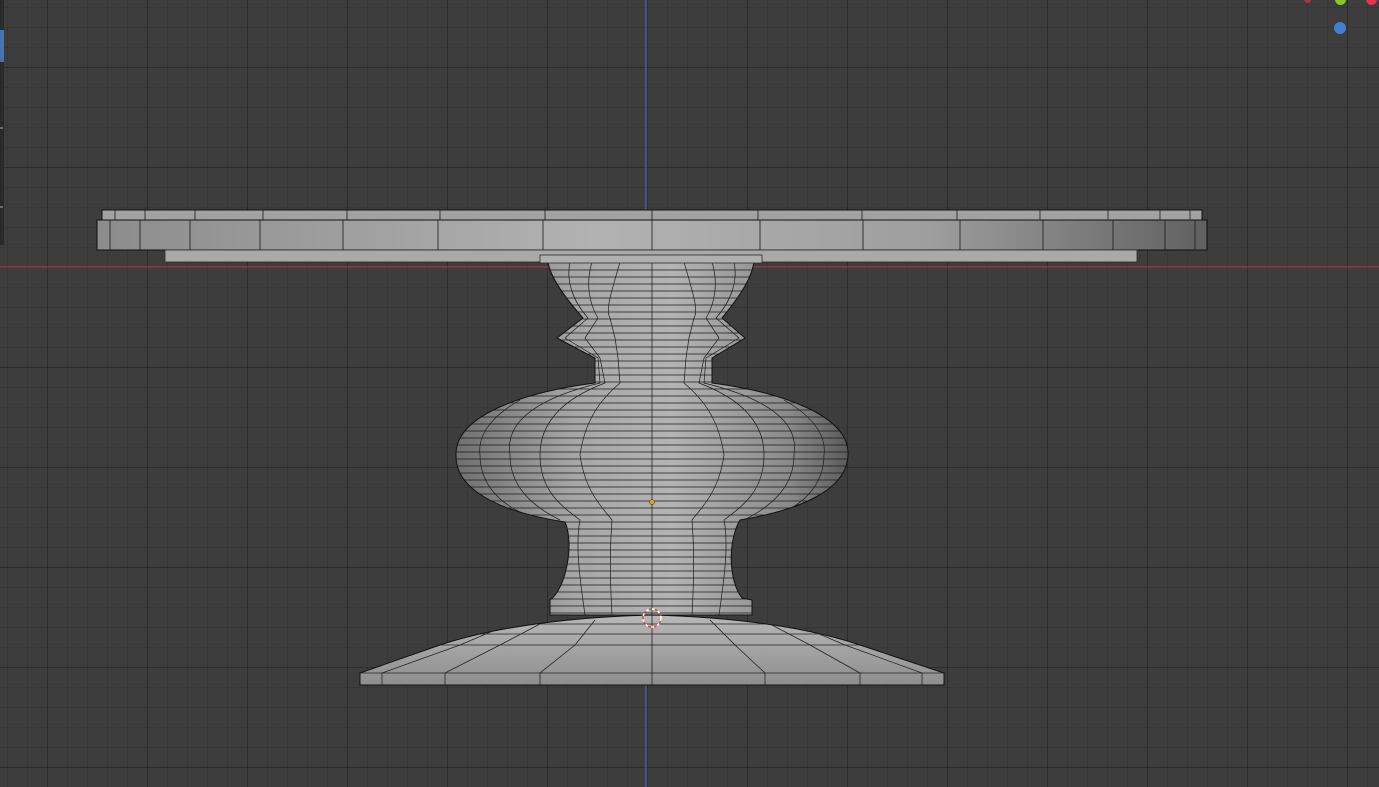 This screenshot has width=1379, height=787. What do you see at coordinates (1340, 28) in the screenshot?
I see `gizmo-z-axis-icon` at bounding box center [1340, 28].